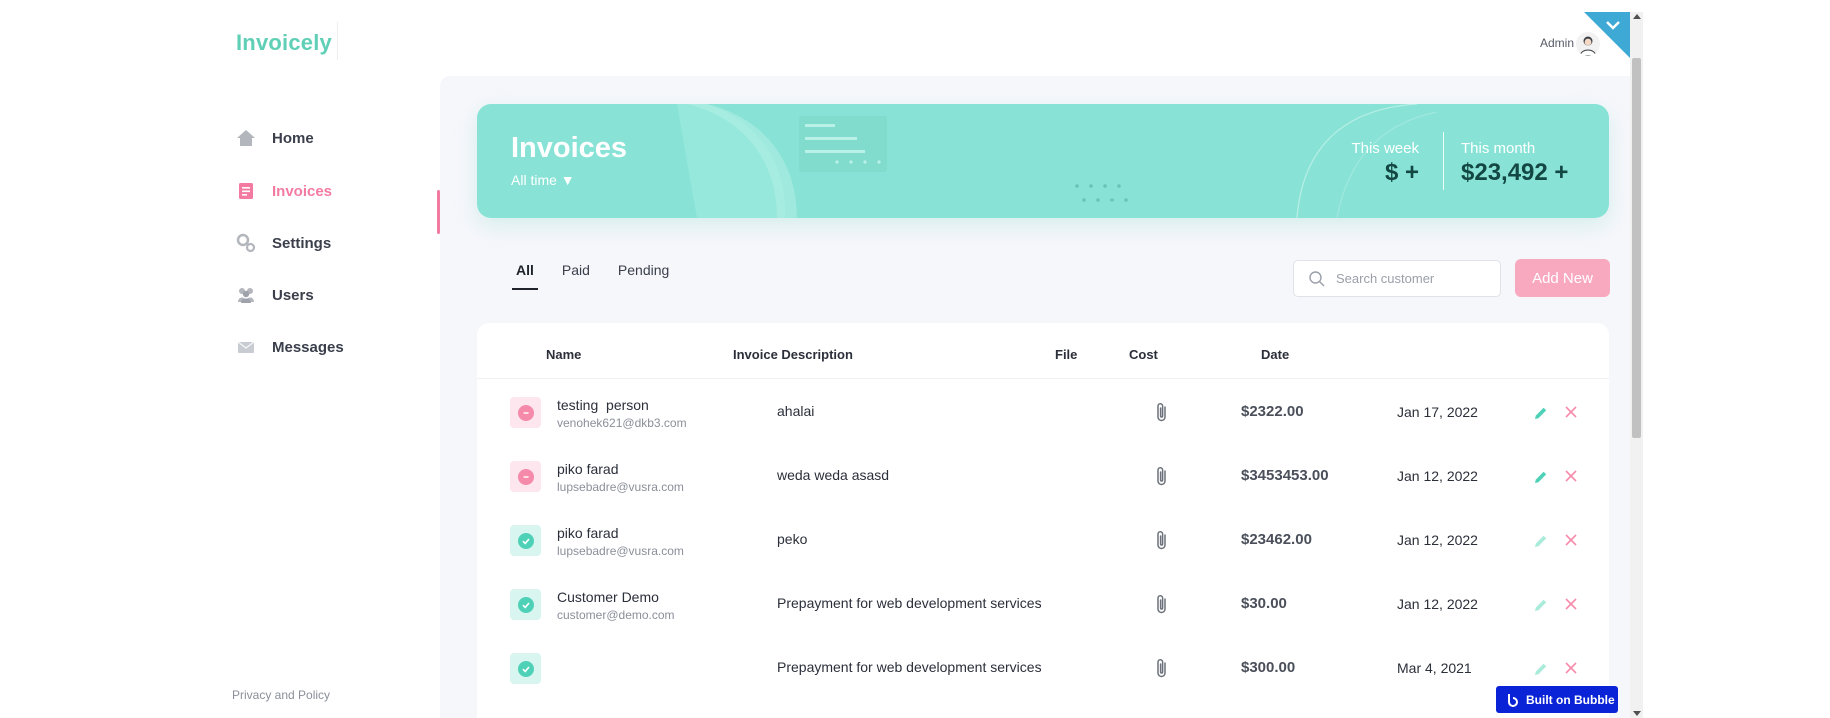  Describe the element at coordinates (1057, 161) in the screenshot. I see `banner-decoration` at that location.